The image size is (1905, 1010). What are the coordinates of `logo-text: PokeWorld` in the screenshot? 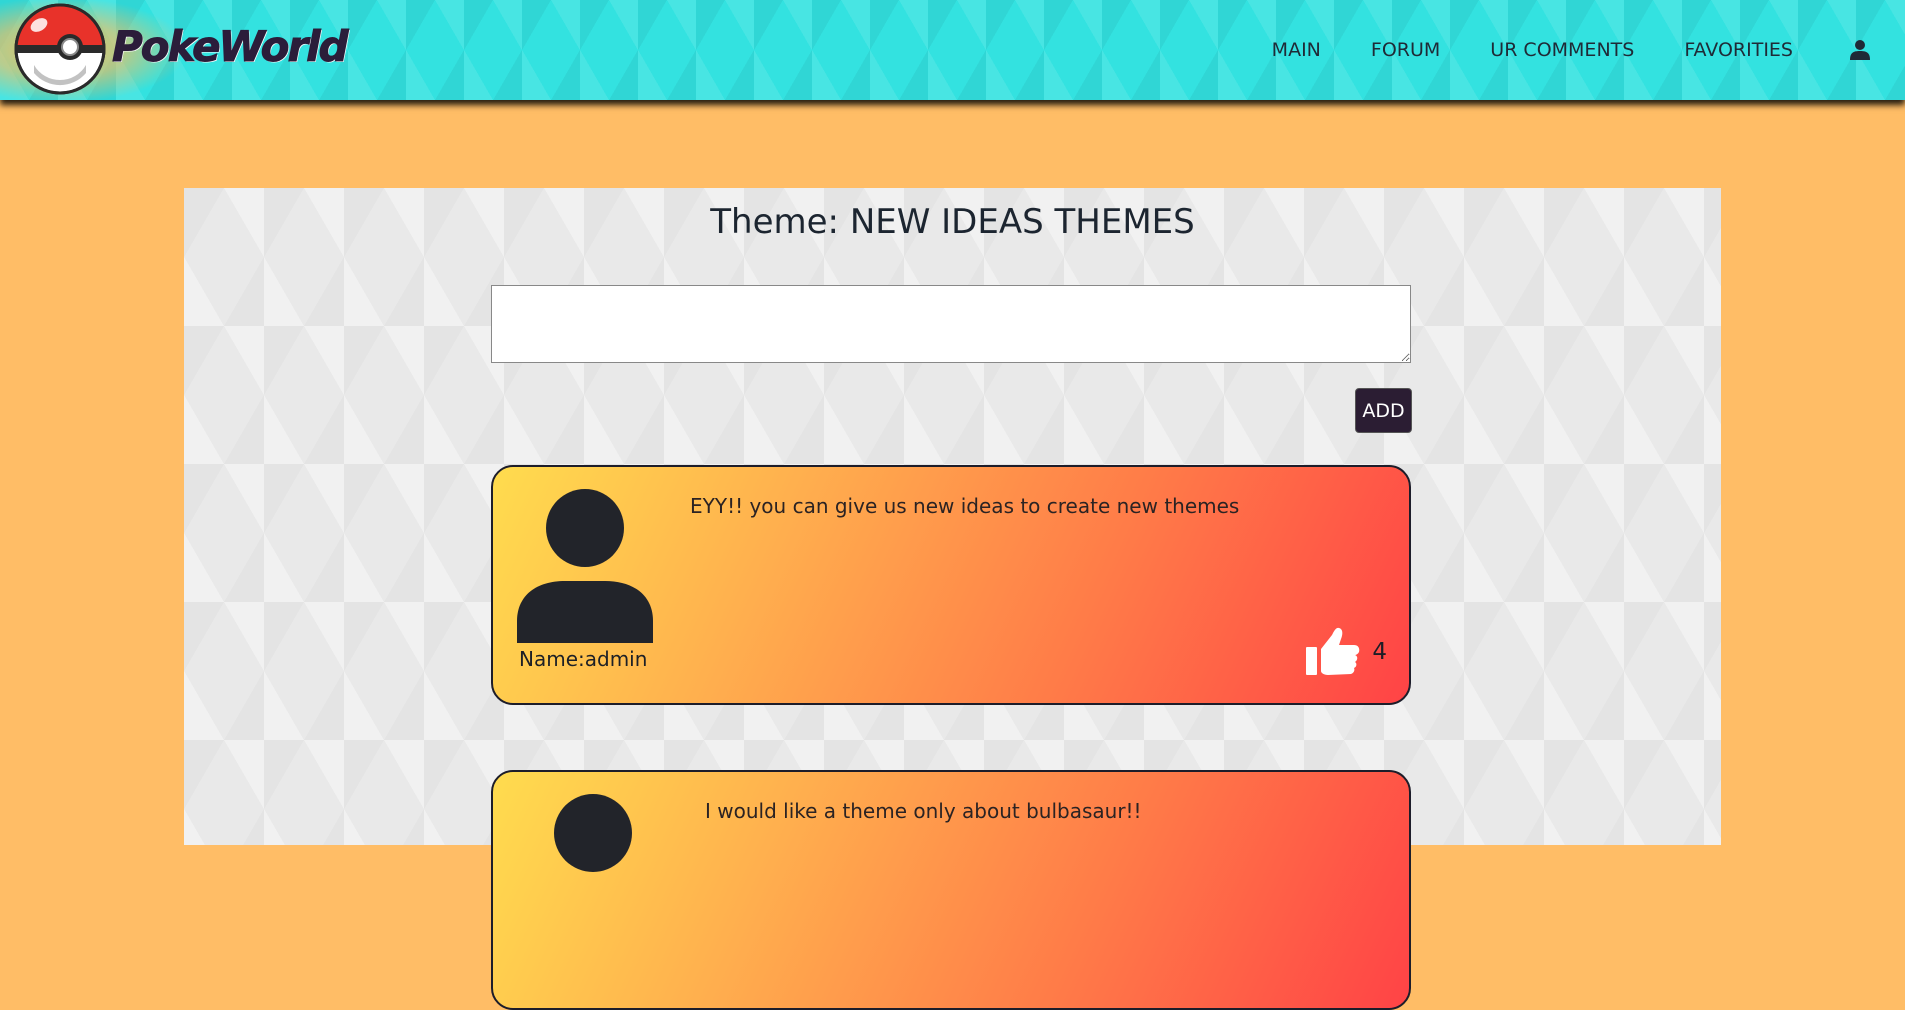 It's located at (231, 47).